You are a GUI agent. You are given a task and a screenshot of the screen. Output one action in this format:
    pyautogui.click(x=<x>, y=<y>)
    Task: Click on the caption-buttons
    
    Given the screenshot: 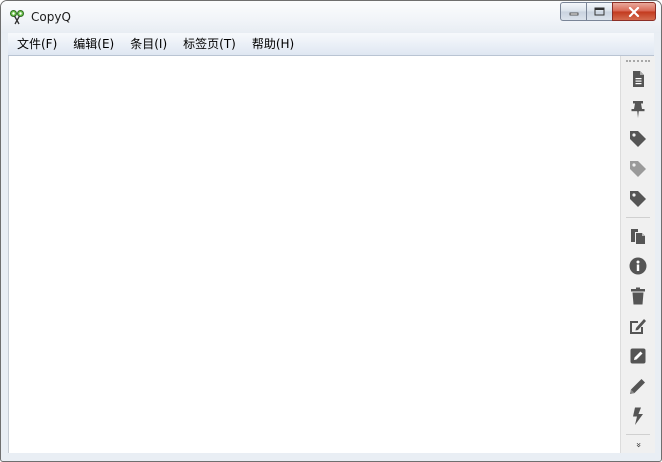 What is the action you would take?
    pyautogui.click(x=608, y=12)
    